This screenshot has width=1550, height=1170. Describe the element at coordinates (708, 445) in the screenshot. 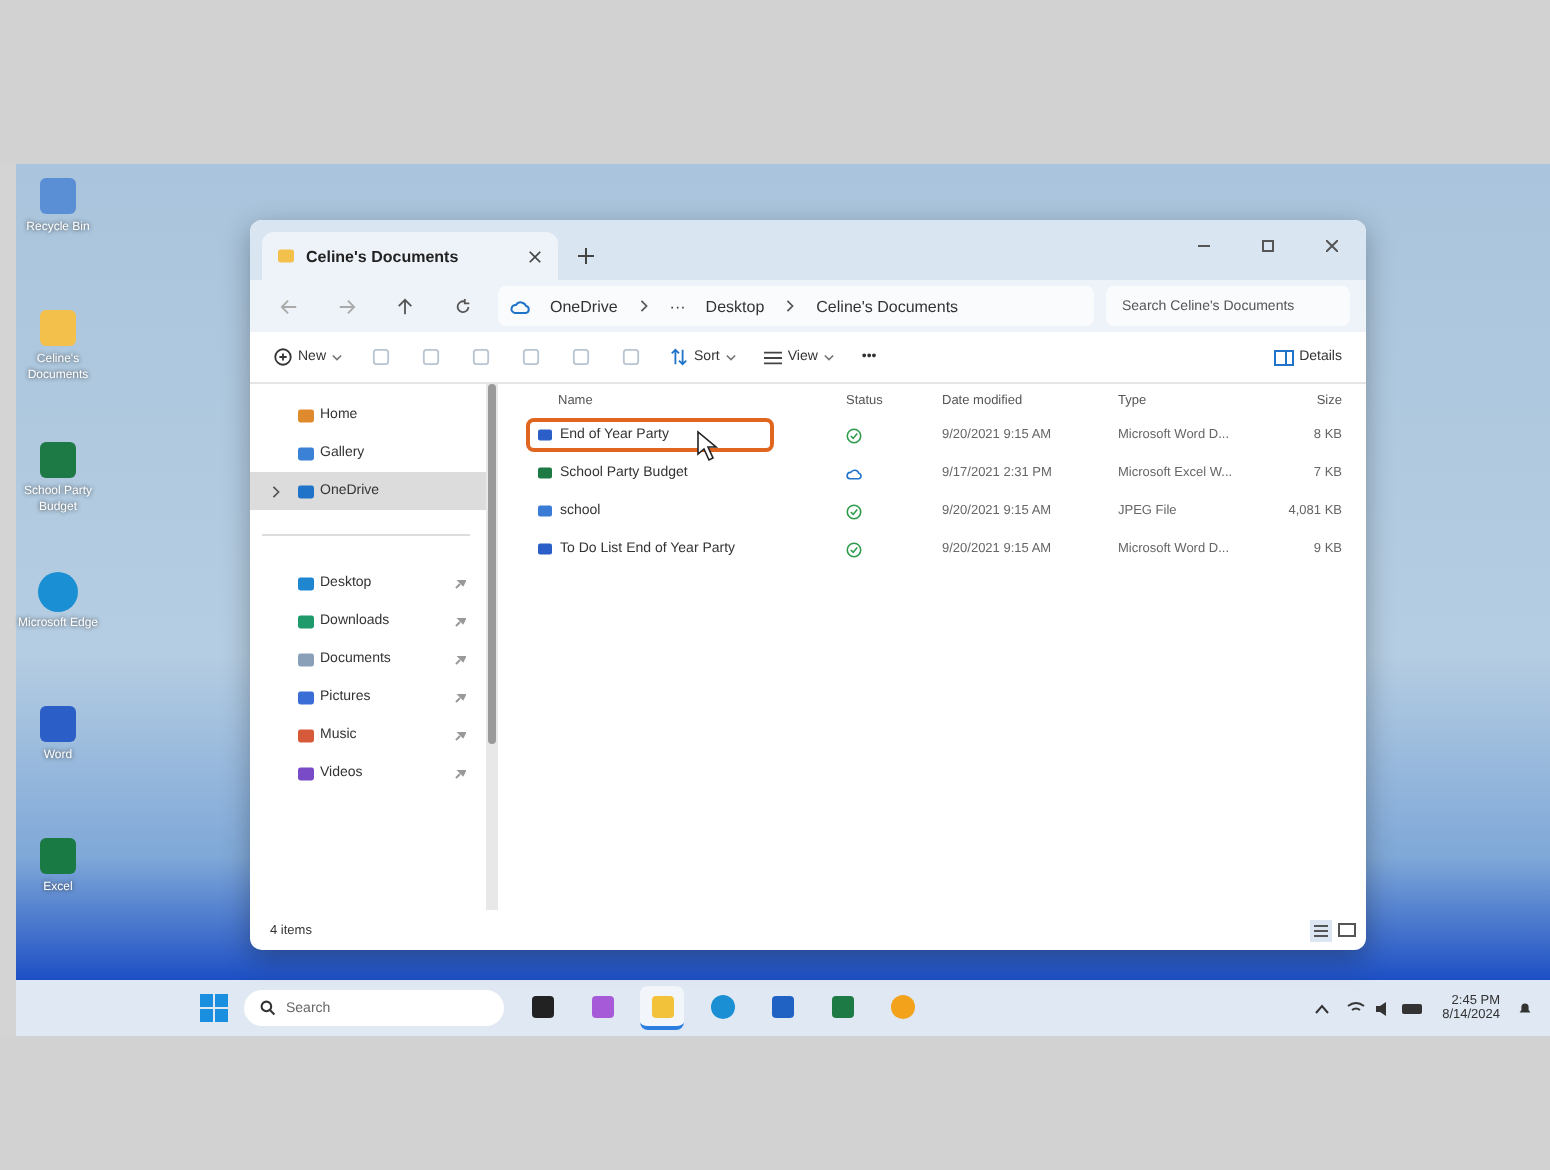

I see `mouse-cursor-icon` at that location.